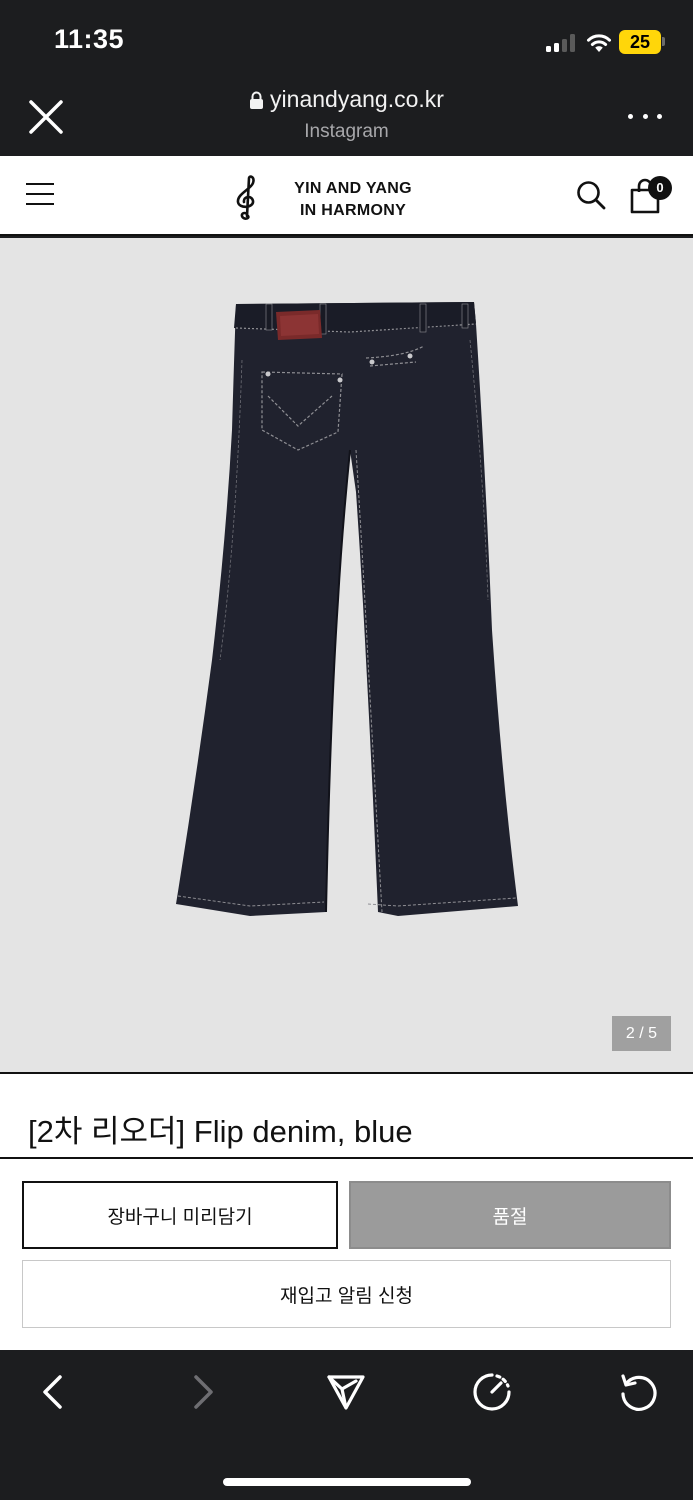 The width and height of the screenshot is (693, 1500). What do you see at coordinates (353, 188) in the screenshot?
I see `logo-line-1: YIN AND YANG` at bounding box center [353, 188].